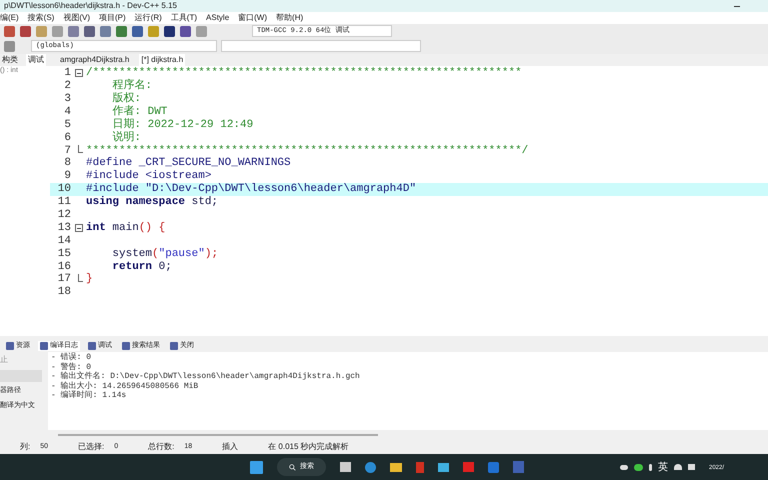 This screenshot has height=480, width=768. Describe the element at coordinates (370, 467) in the screenshot. I see `browser-icon` at that location.